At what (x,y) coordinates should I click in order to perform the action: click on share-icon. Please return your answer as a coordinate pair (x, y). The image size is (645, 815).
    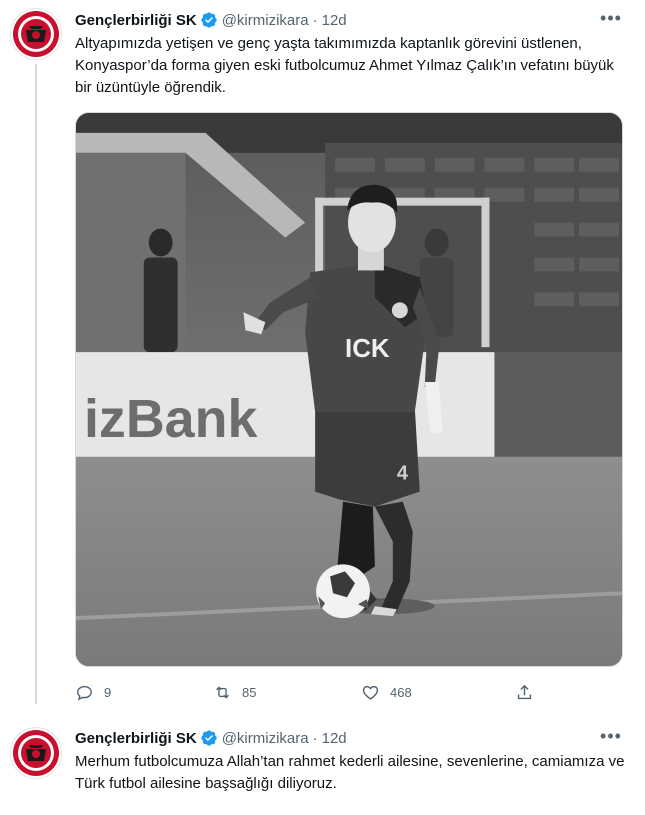
    Looking at the image, I should click on (524, 691).